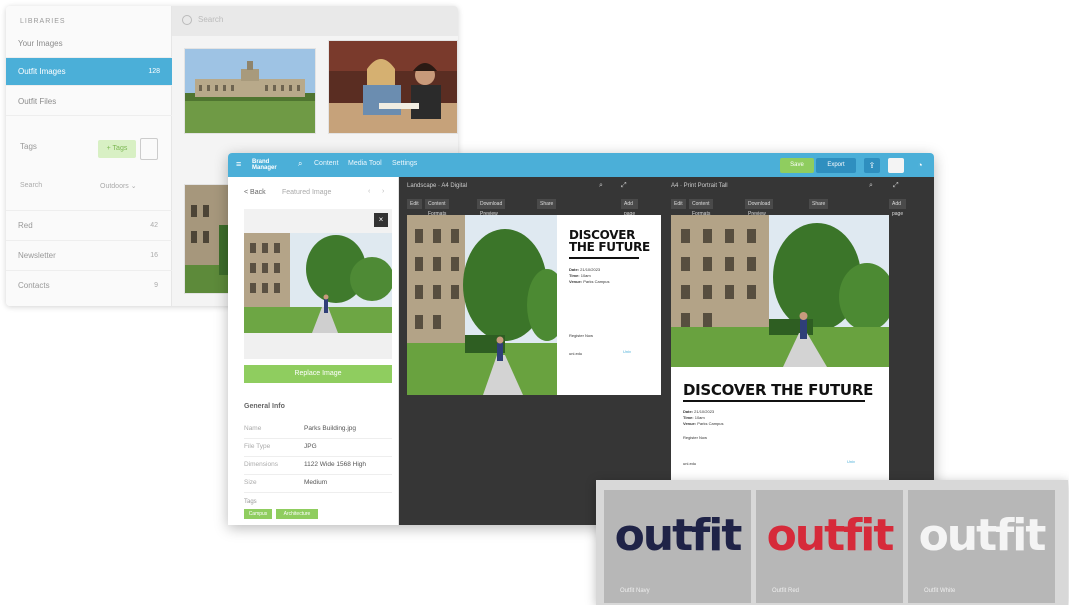 This screenshot has height=605, width=1069. Describe the element at coordinates (89, 72) in the screenshot. I see `sidebar-item-outfit-images: Outfit Images 128` at that location.